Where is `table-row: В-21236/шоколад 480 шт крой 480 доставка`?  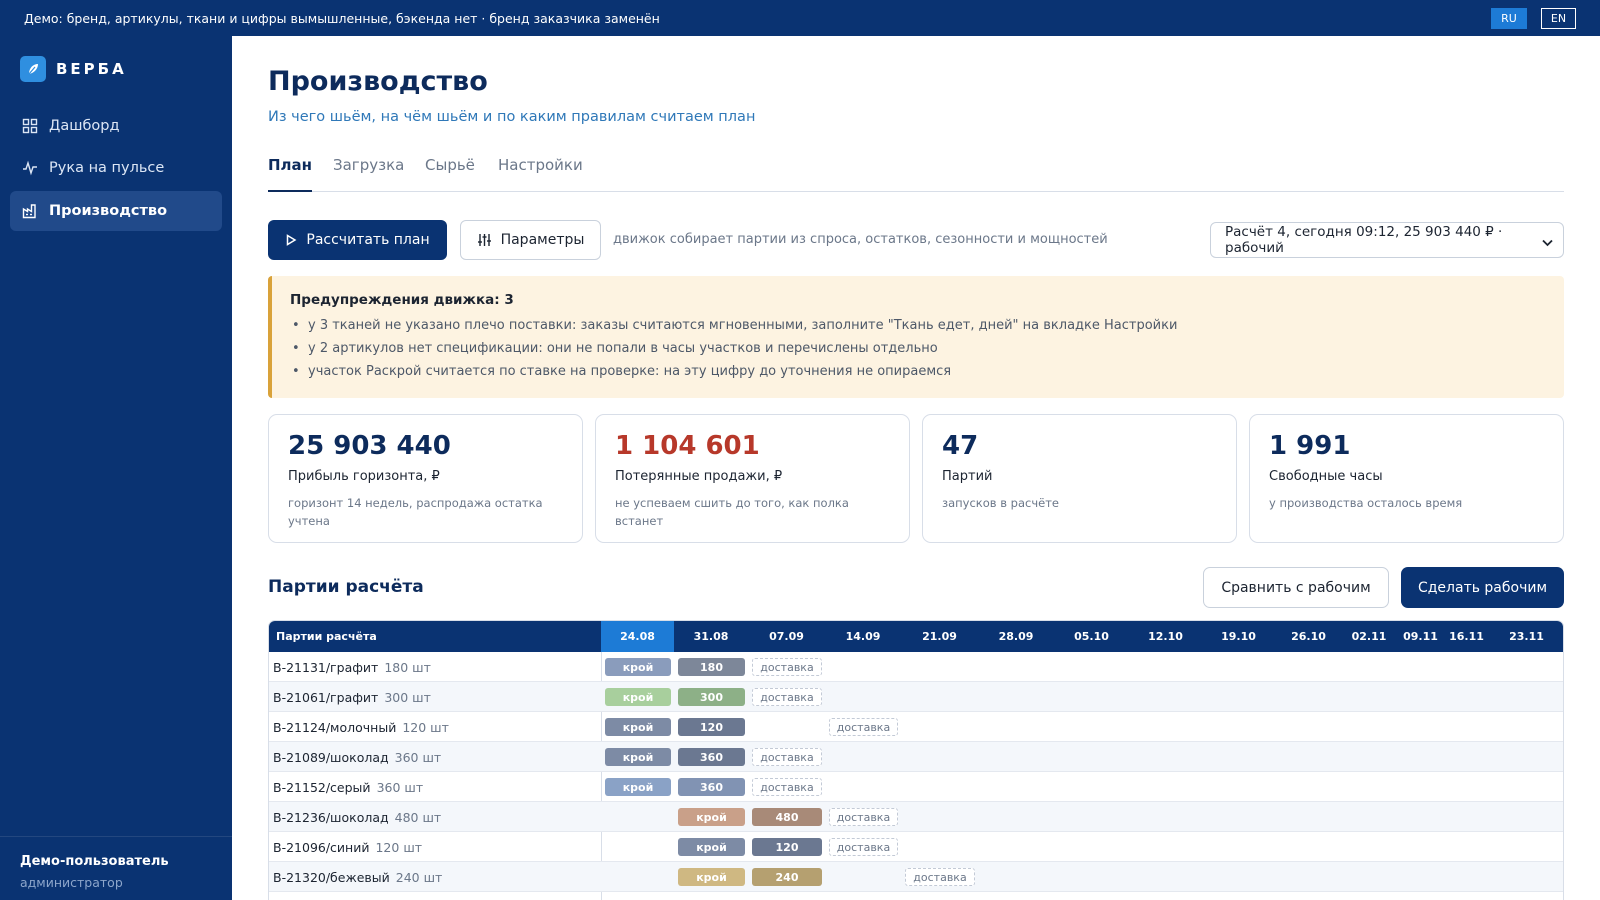
table-row: В-21236/шоколад 480 шт крой 480 доставка is located at coordinates (916, 817).